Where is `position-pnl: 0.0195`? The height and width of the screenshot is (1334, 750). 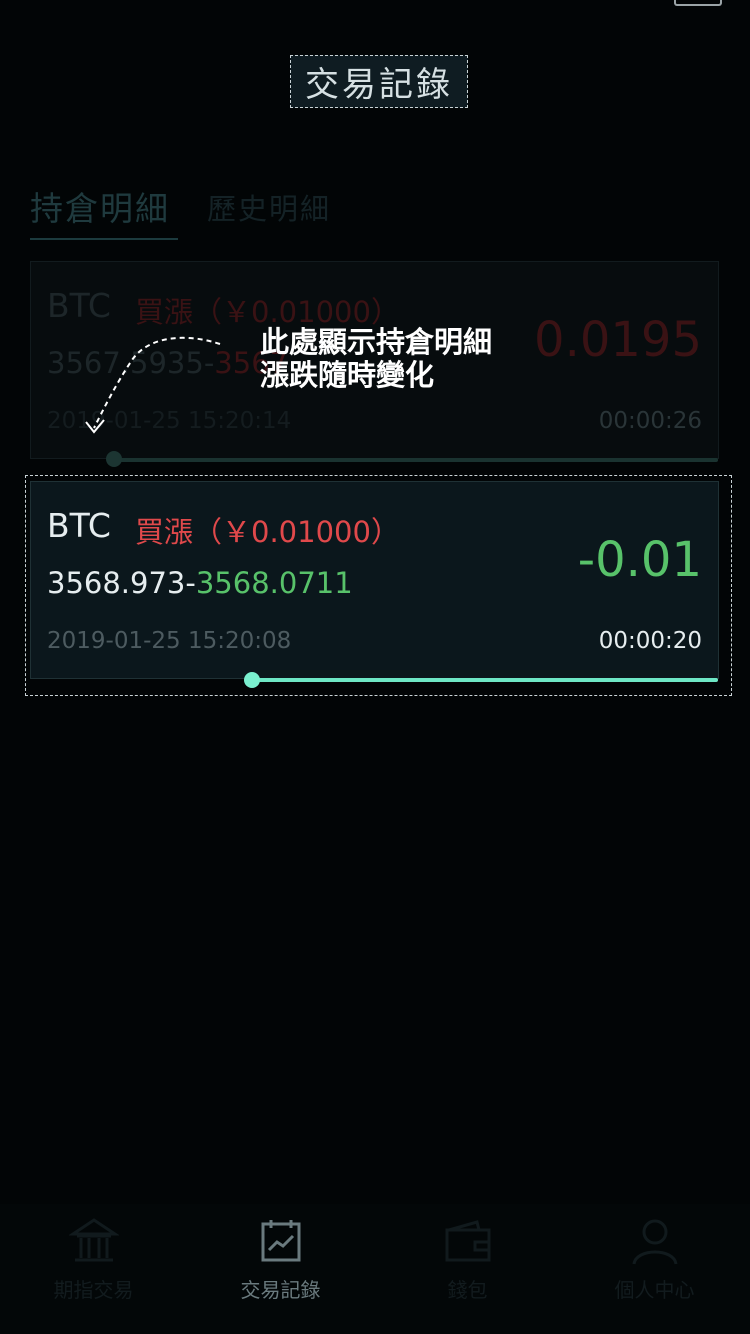 position-pnl: 0.0195 is located at coordinates (618, 340).